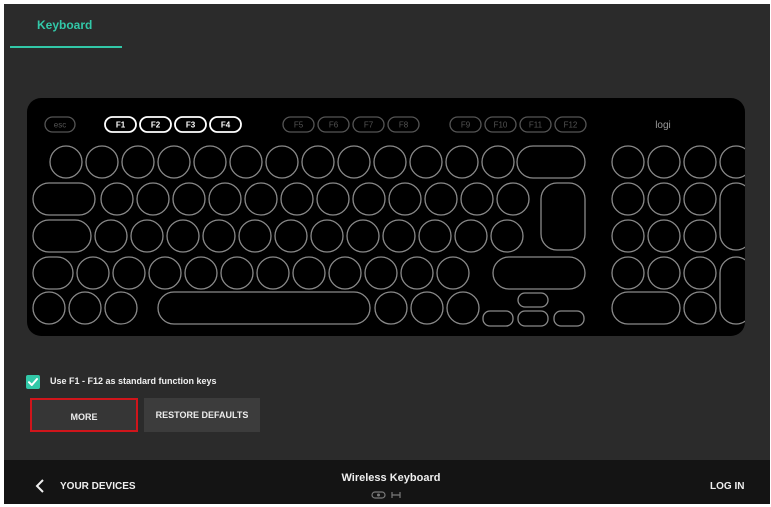  Describe the element at coordinates (369, 125) in the screenshot. I see `function-key-label: F7` at that location.